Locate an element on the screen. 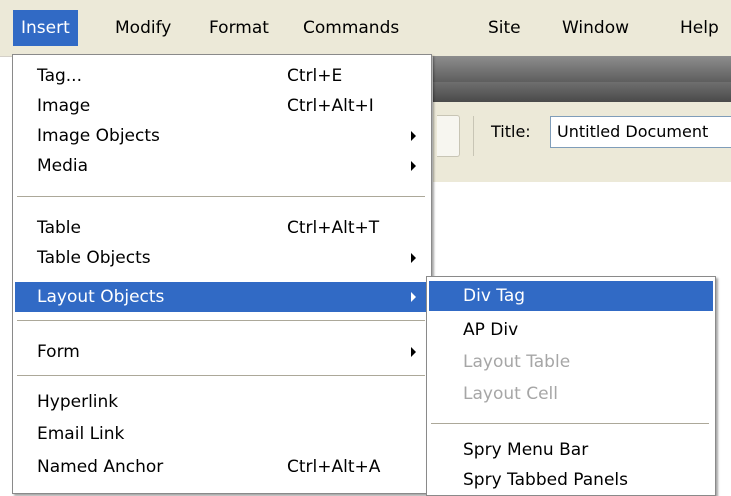 This screenshot has height=496, width=731. menu-item-label: Form is located at coordinates (58, 352).